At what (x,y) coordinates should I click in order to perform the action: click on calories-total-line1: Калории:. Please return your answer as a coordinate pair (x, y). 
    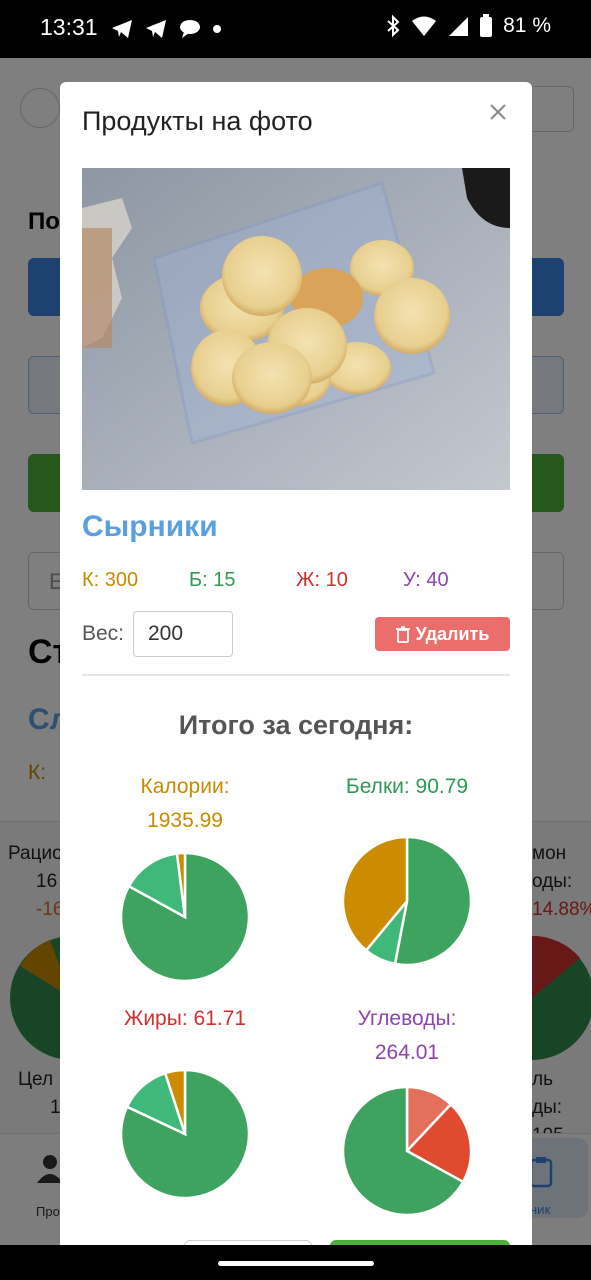
    Looking at the image, I should click on (185, 786).